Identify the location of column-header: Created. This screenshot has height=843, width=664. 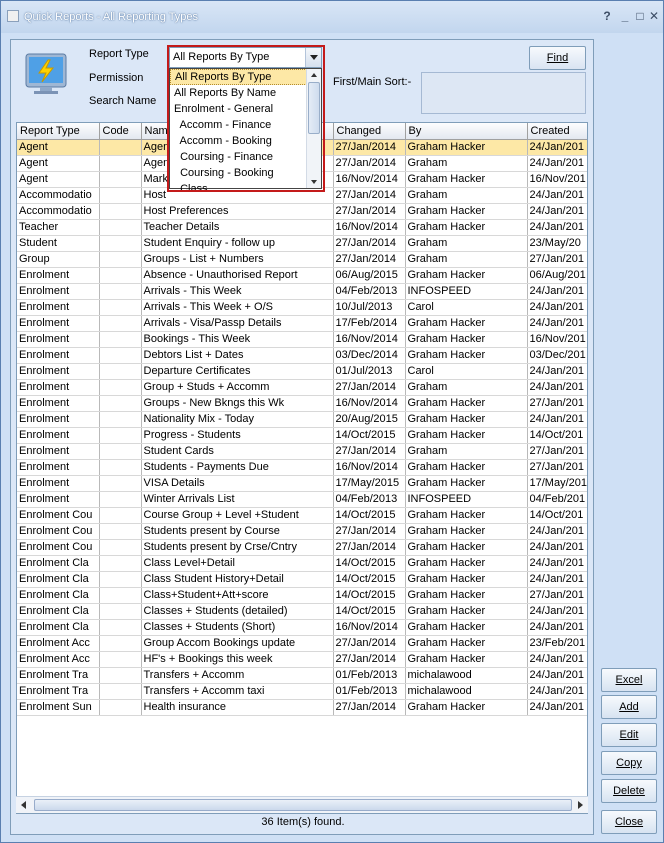
(557, 131).